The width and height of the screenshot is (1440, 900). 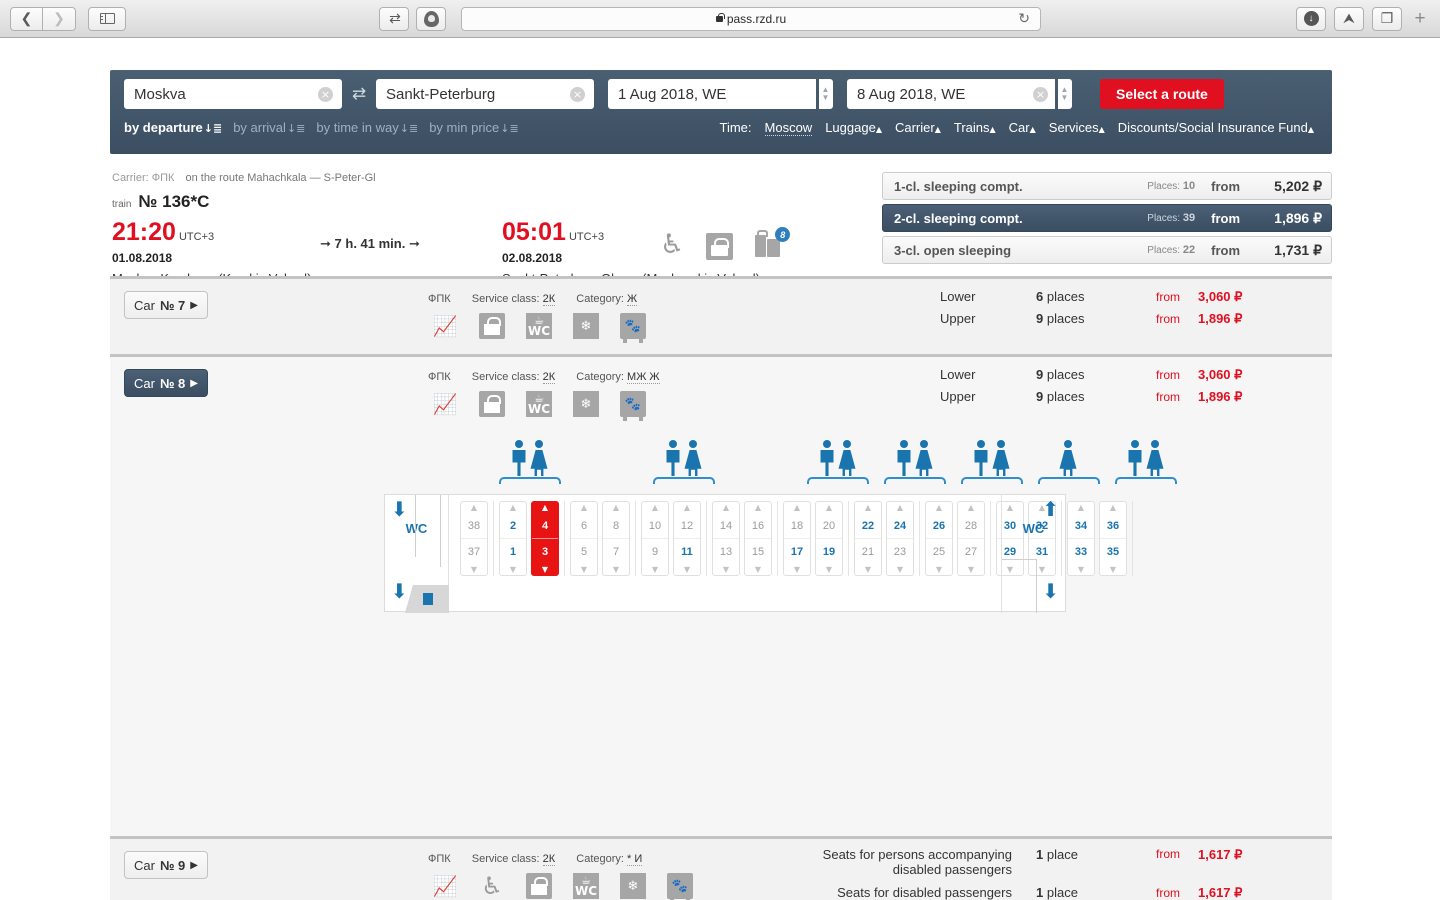 I want to click on clear-destination-icon: ×, so click(x=577, y=94).